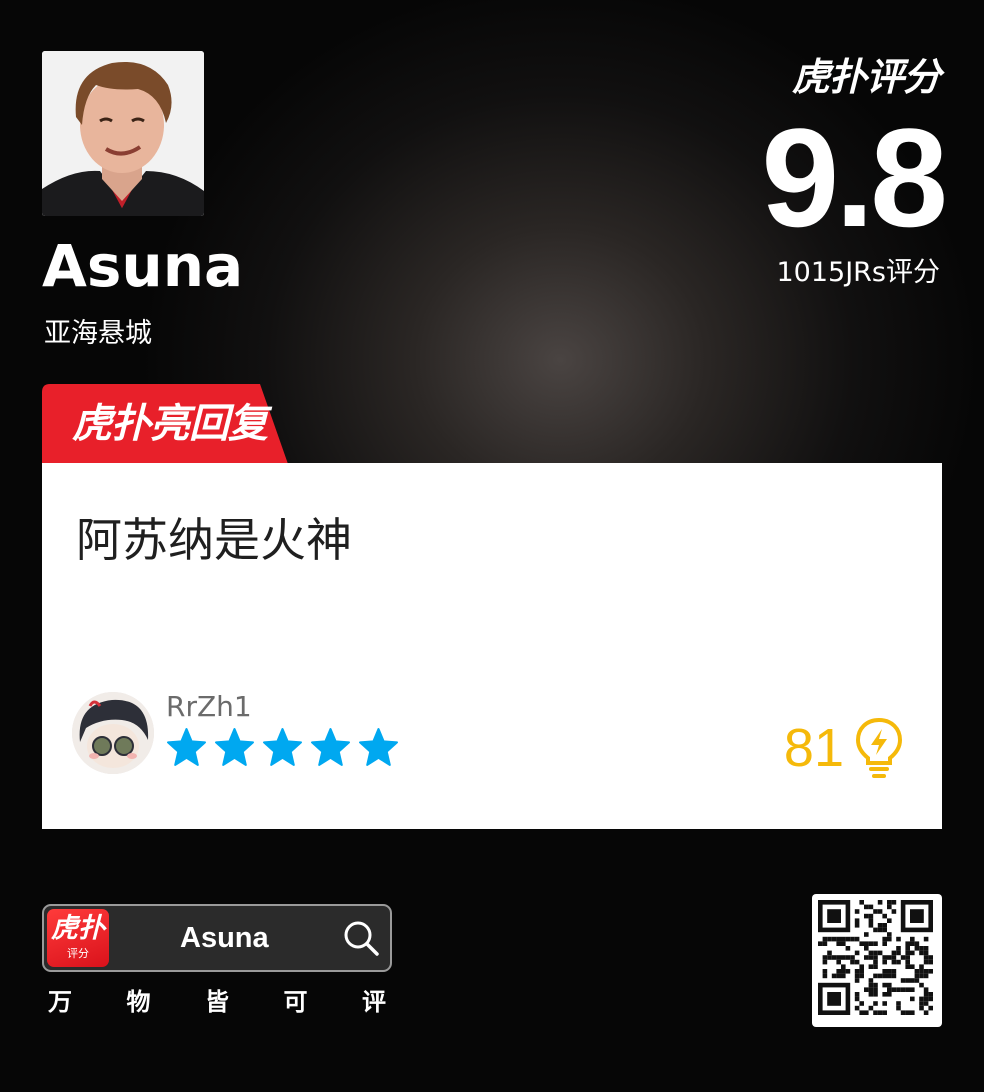 Image resolution: width=984 pixels, height=1092 pixels. I want to click on hupu-rating-logo: 虎扑评分, so click(866, 77).